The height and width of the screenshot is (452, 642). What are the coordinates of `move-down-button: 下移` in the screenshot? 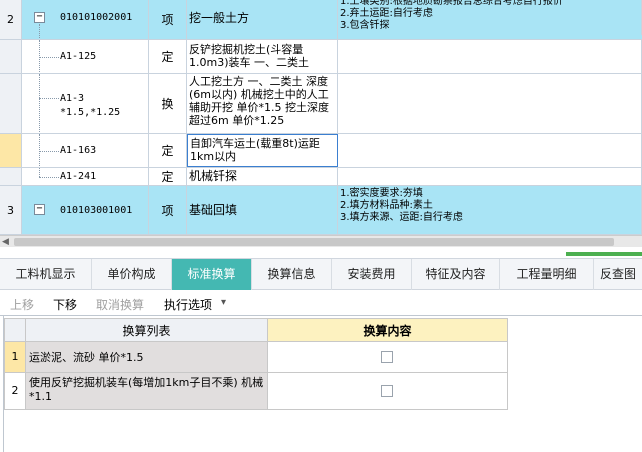 It's located at (65, 304).